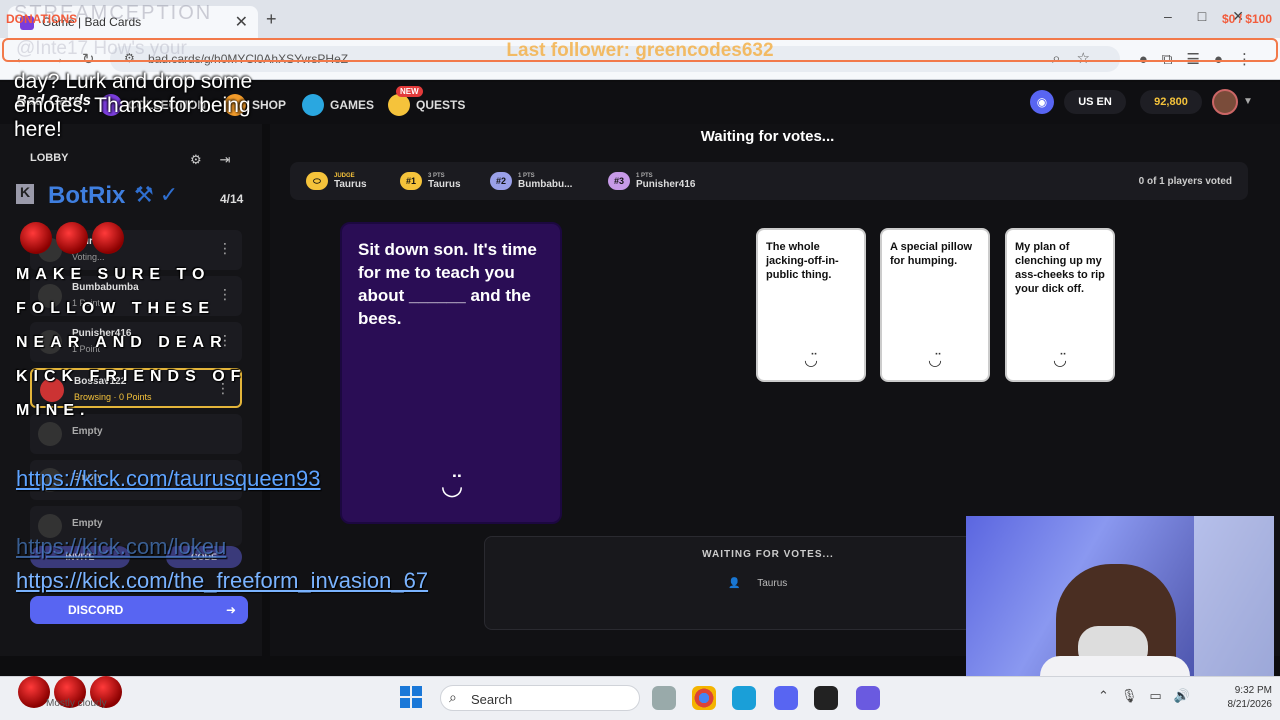 This screenshot has height=720, width=1280. Describe the element at coordinates (1042, 102) in the screenshot. I see `discord-icon: ◉` at that location.